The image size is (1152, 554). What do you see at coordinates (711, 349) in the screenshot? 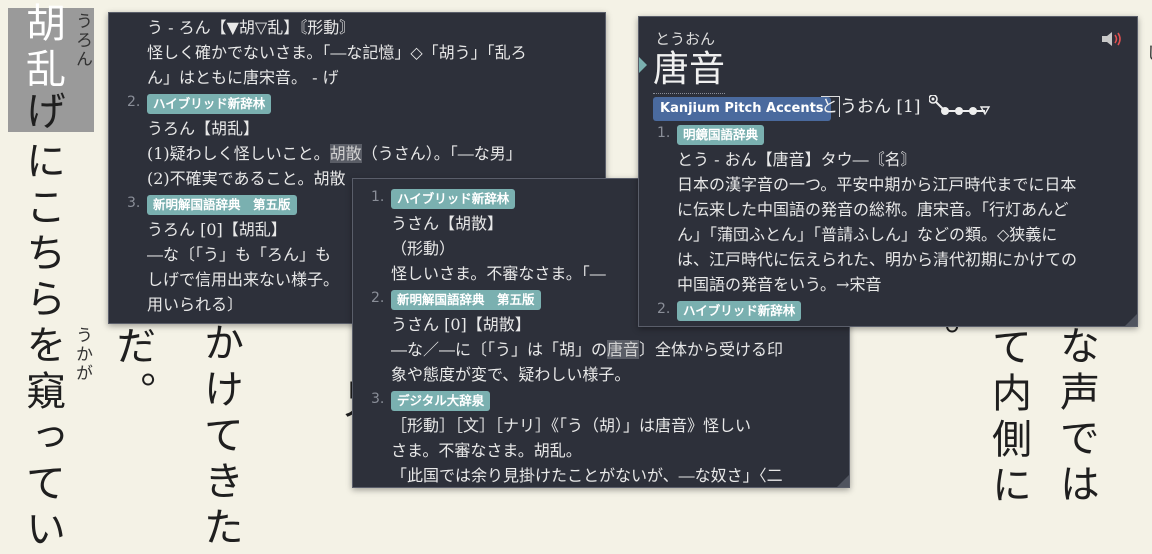
I see `entry-text: 〕全体から受ける印` at bounding box center [711, 349].